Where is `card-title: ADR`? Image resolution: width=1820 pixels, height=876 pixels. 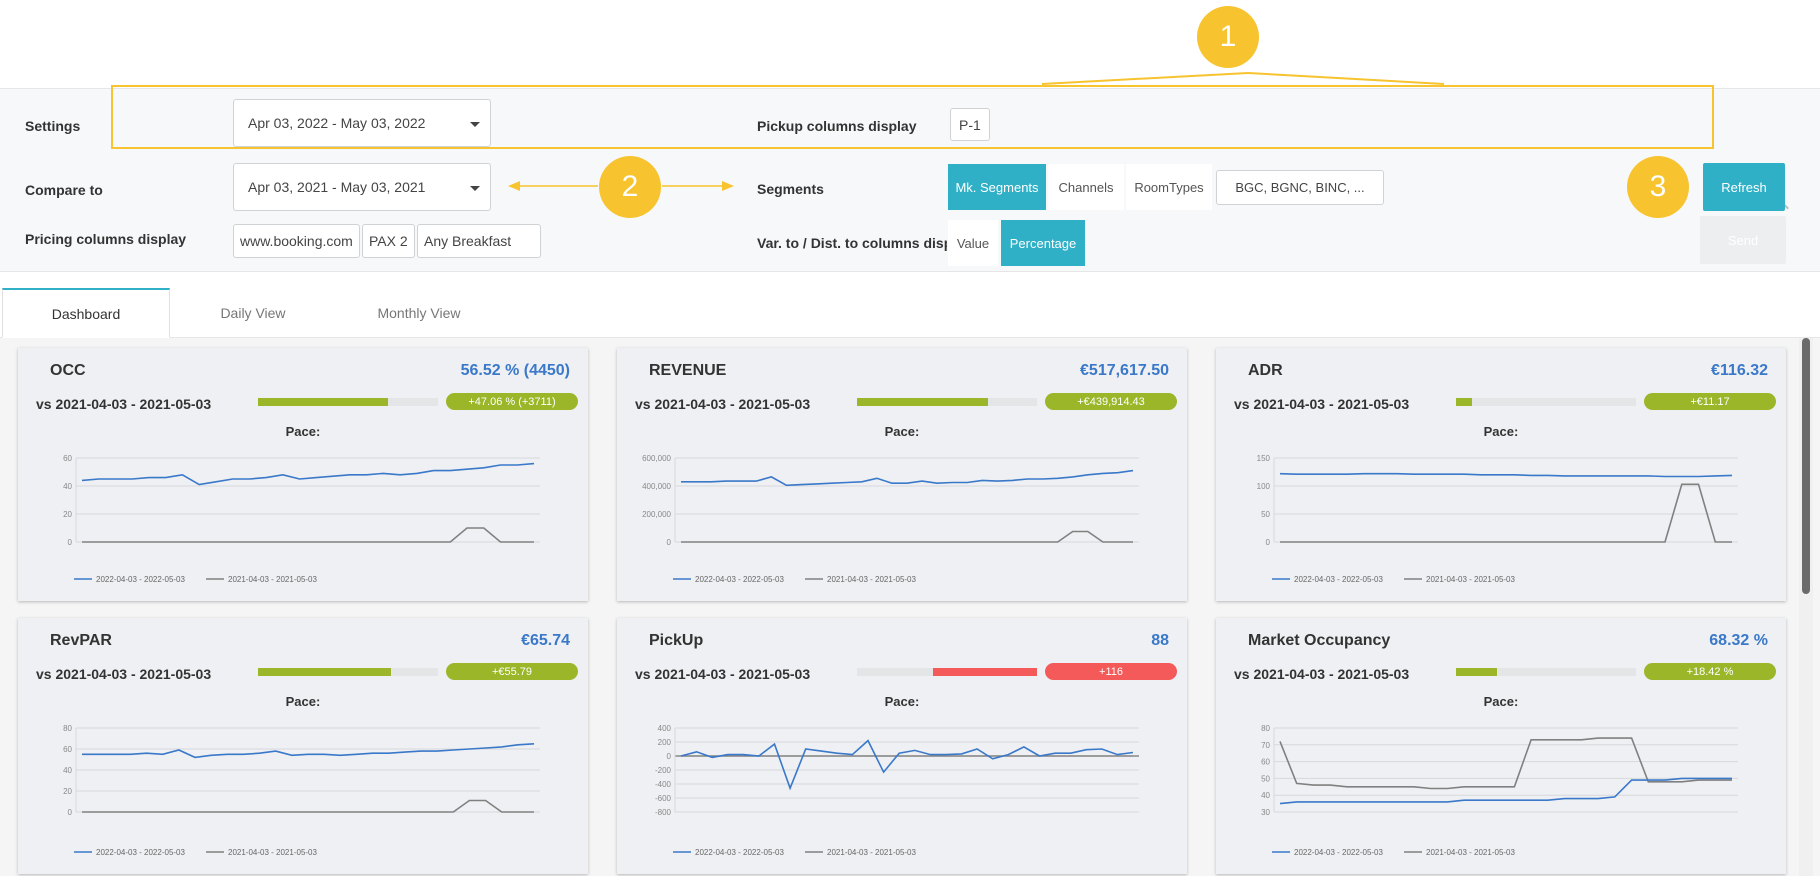 card-title: ADR is located at coordinates (1265, 370).